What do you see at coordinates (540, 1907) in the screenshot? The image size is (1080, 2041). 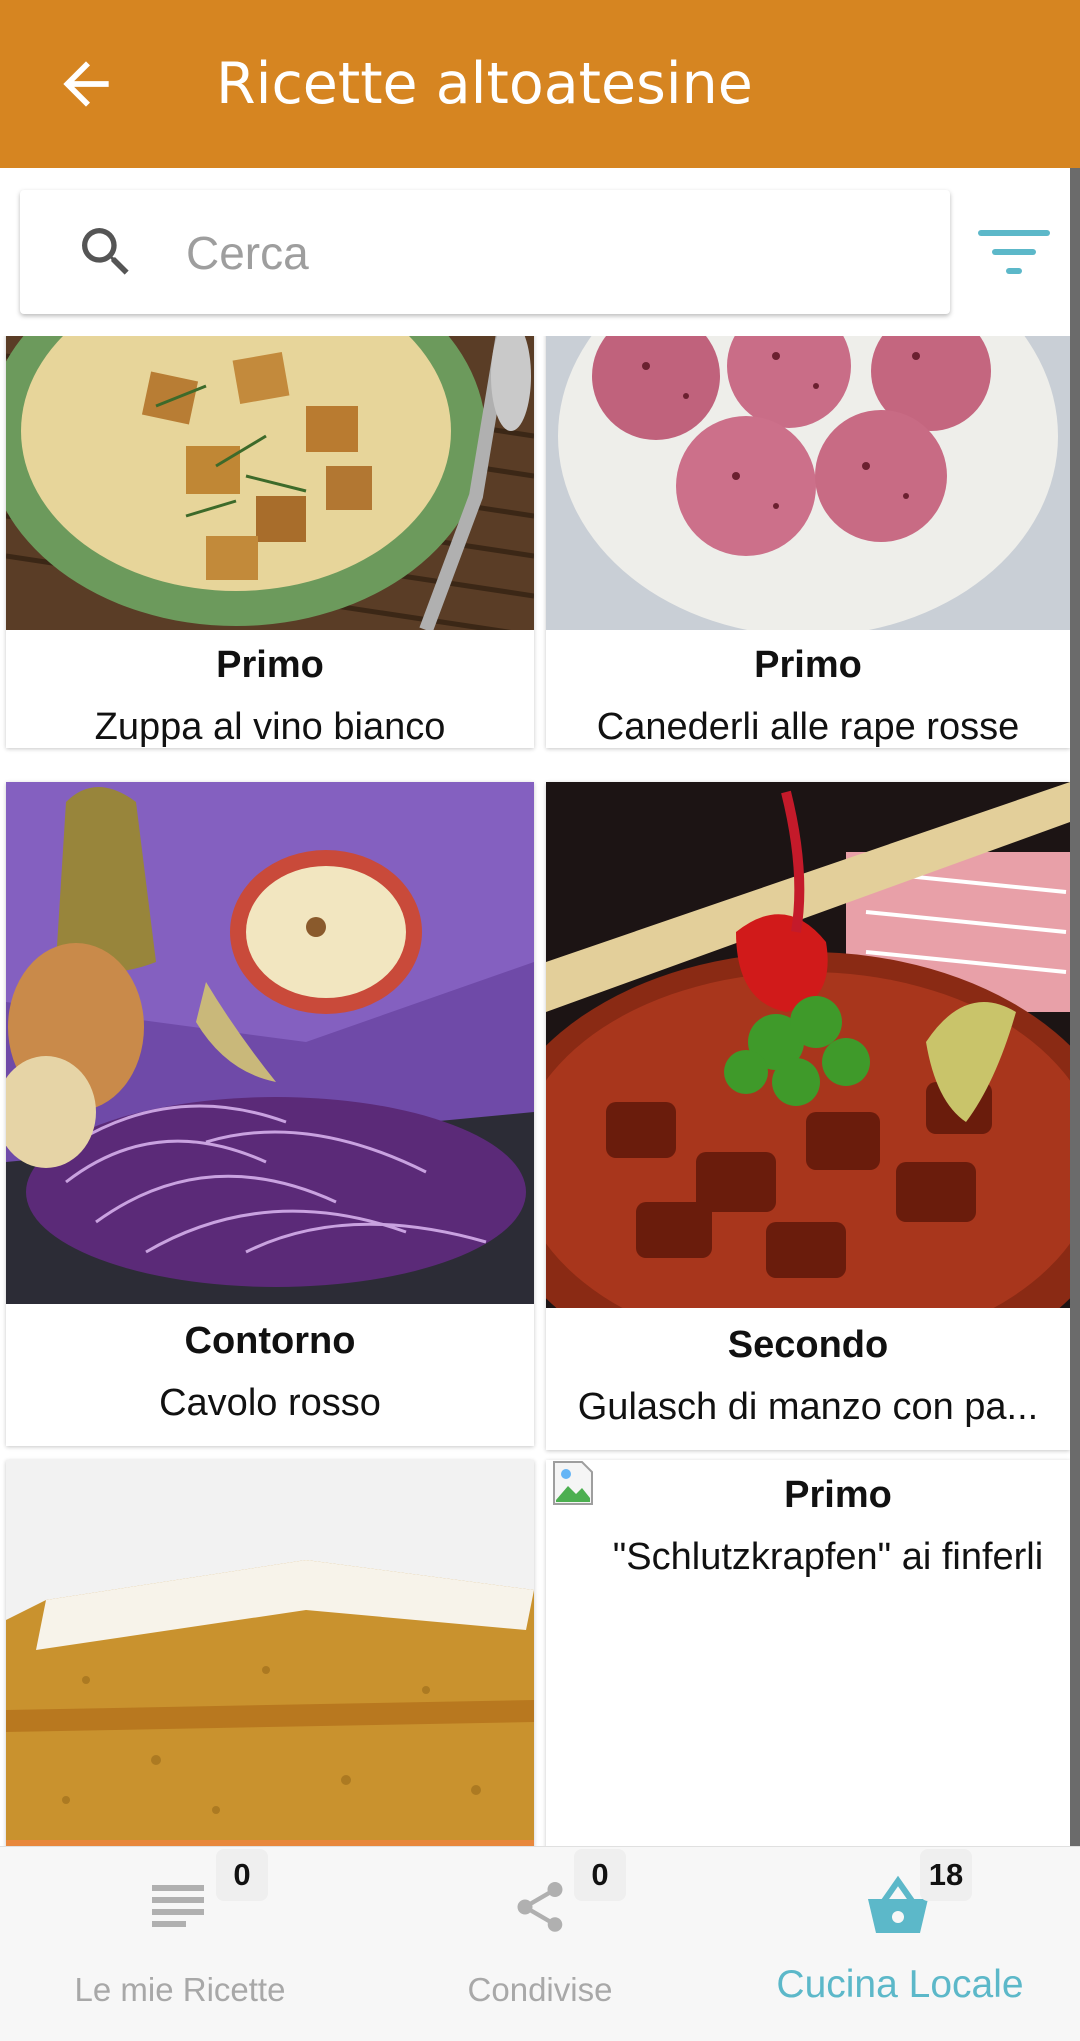 I see `share-icon` at bounding box center [540, 1907].